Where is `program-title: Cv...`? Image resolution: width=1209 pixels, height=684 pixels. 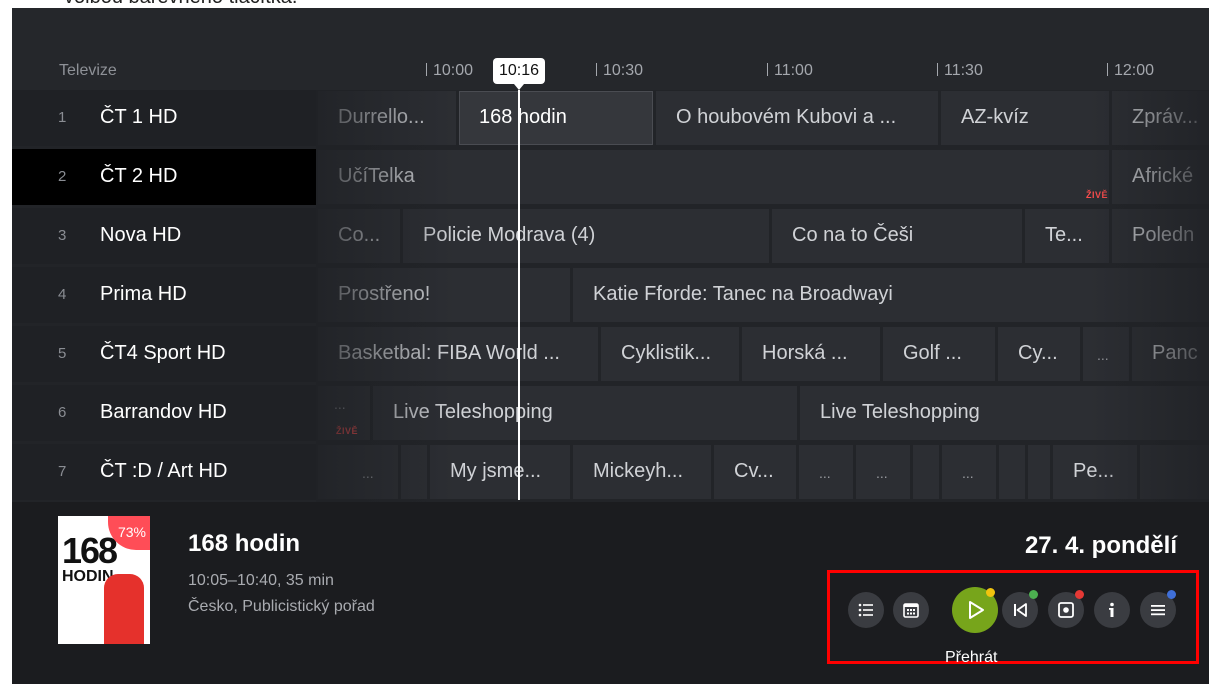
program-title: Cv... is located at coordinates (754, 471).